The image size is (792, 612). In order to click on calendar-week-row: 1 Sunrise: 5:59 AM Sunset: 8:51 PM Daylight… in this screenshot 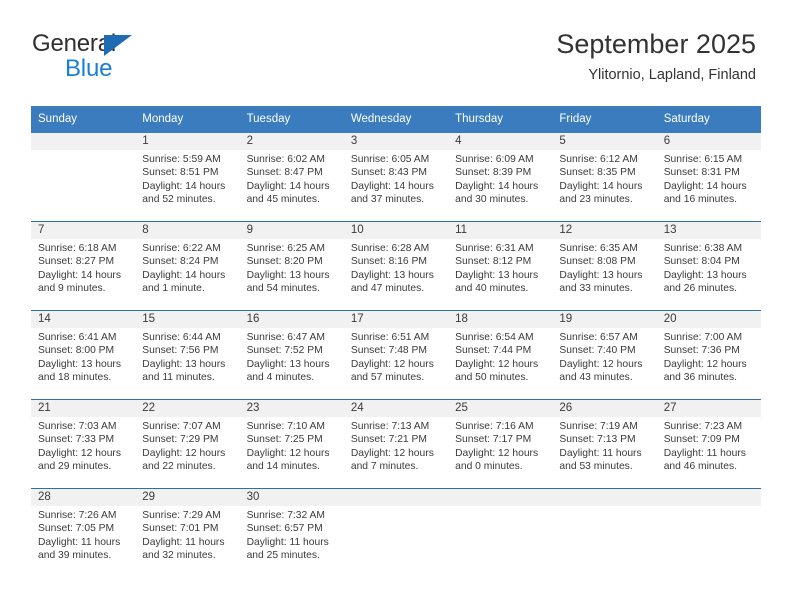, I will do `click(396, 177)`.